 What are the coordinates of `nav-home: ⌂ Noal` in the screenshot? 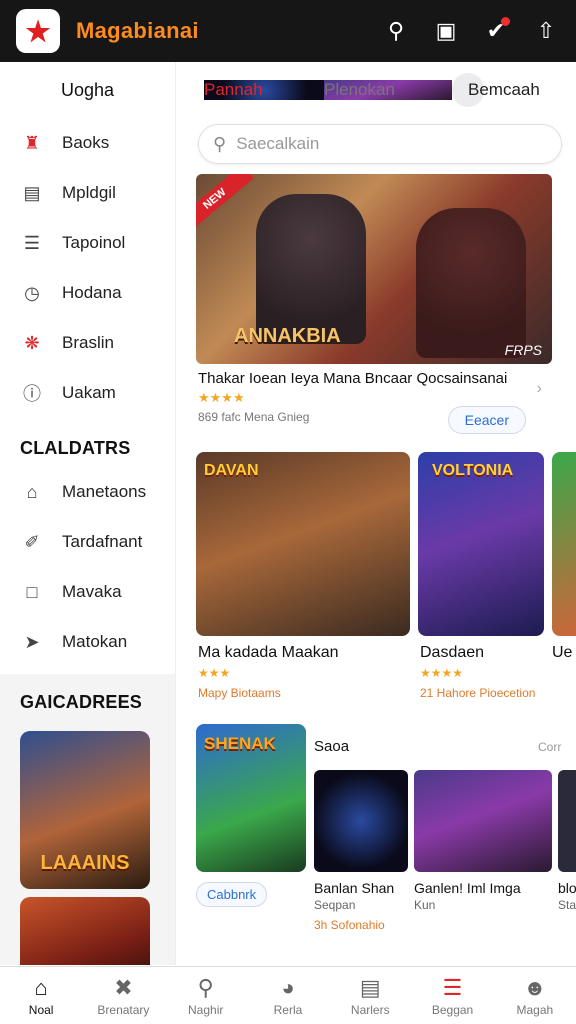 It's located at (41, 995).